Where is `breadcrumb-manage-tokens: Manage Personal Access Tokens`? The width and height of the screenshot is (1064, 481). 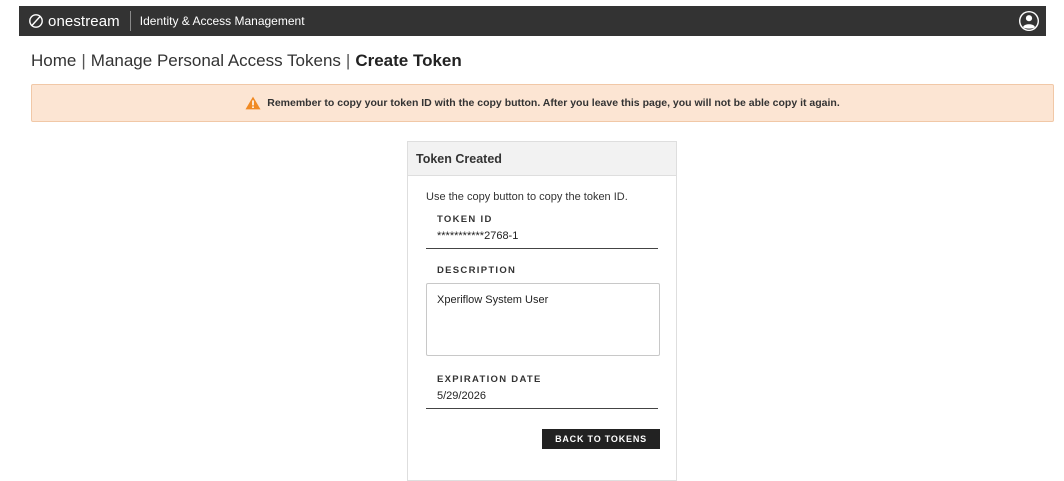
breadcrumb-manage-tokens: Manage Personal Access Tokens is located at coordinates (216, 60).